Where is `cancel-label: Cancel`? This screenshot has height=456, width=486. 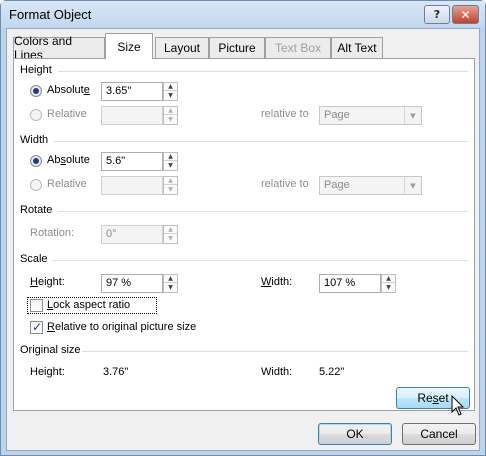
cancel-label: Cancel is located at coordinates (439, 434).